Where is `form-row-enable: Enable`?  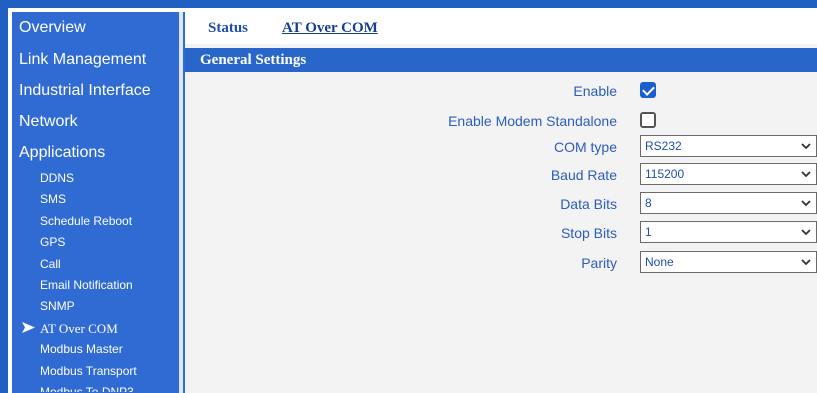 form-row-enable: Enable is located at coordinates (501, 91).